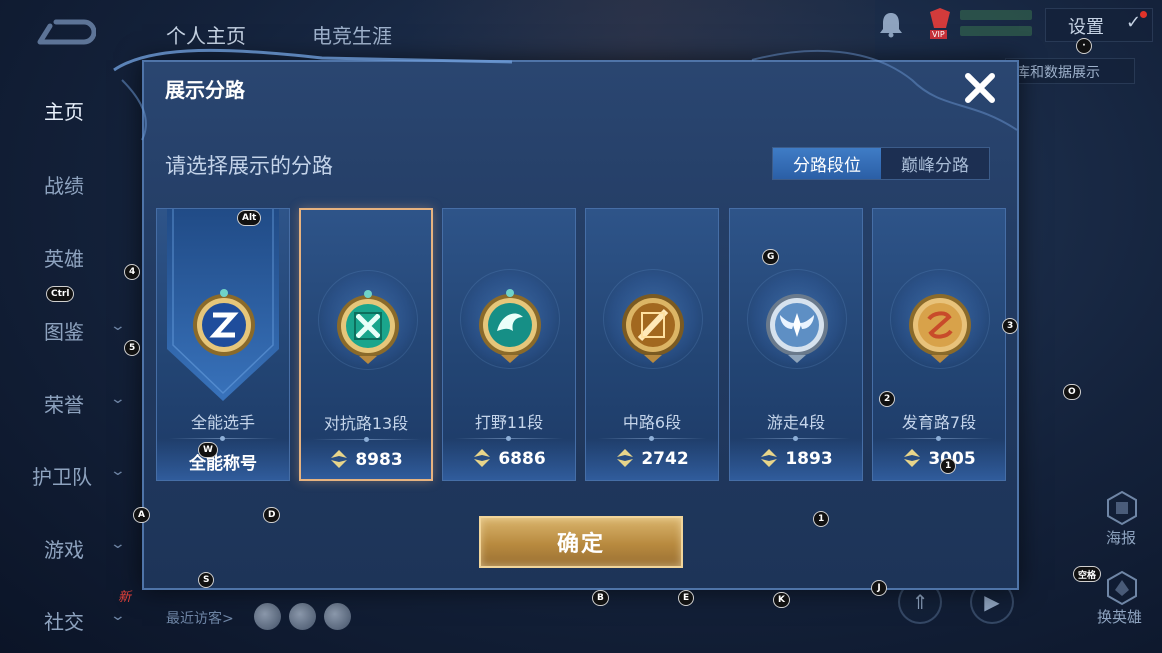 This screenshot has width=1162, height=653. I want to click on key-hint-a: A, so click(141, 515).